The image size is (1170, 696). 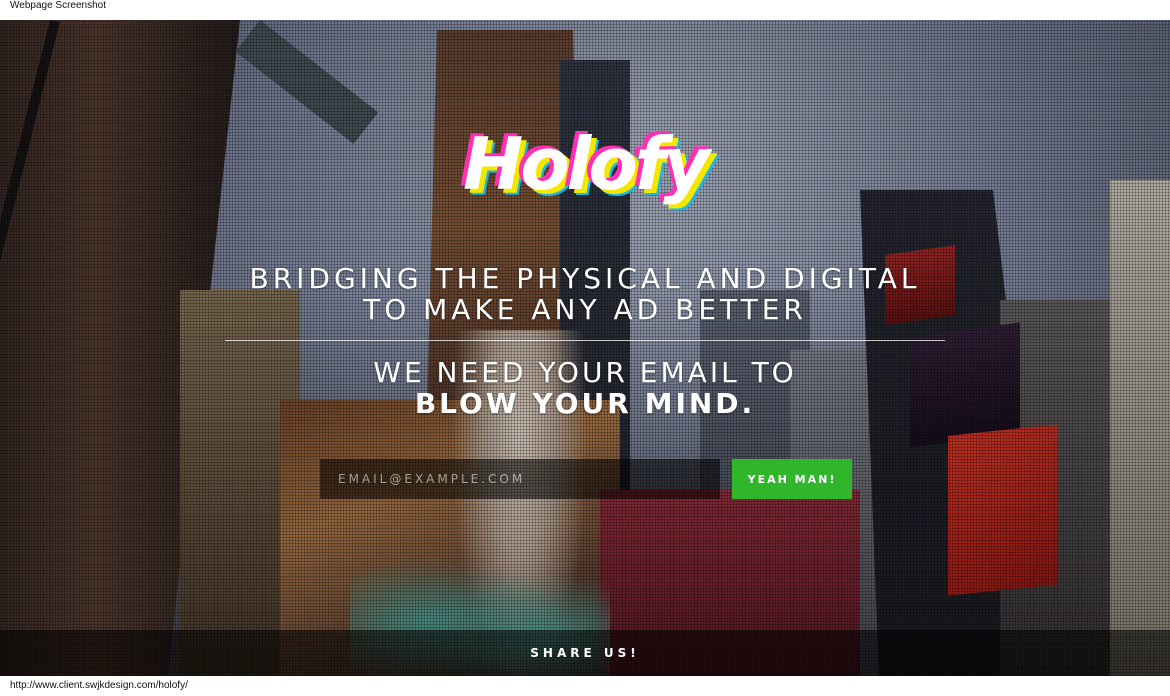 What do you see at coordinates (792, 479) in the screenshot?
I see `submit-email-button: YEAH MAN!` at bounding box center [792, 479].